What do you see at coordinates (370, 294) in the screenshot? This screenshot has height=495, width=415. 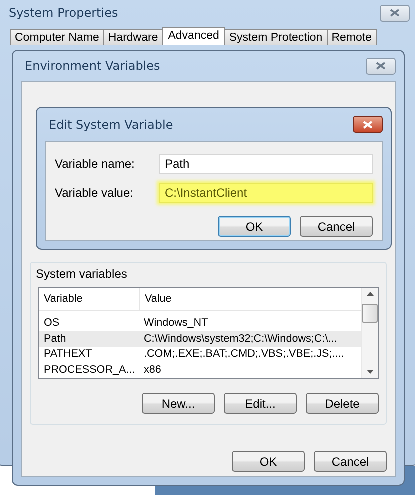 I see `scroll-up-icon` at bounding box center [370, 294].